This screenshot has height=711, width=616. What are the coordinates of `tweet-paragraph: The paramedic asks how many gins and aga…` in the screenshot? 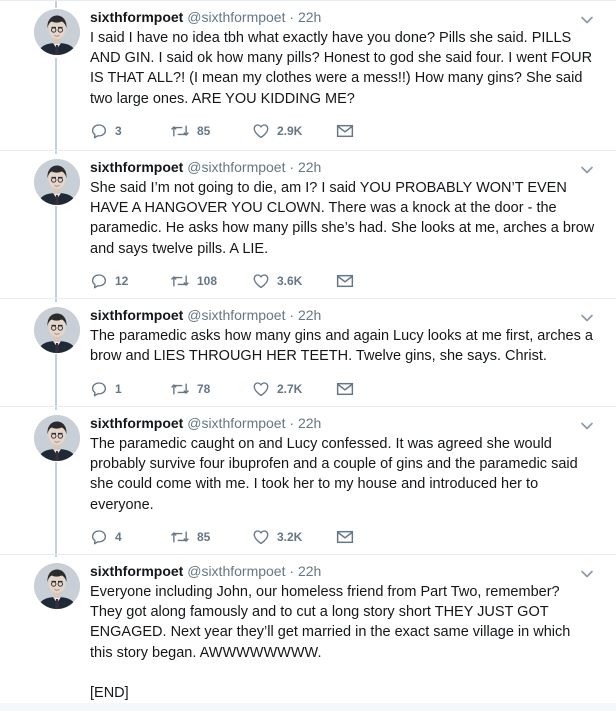 It's located at (341, 346).